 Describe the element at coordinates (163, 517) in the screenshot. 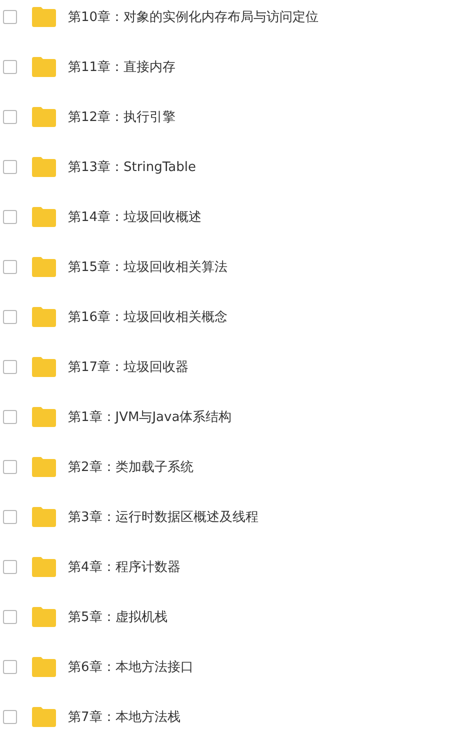

I see `folder-name: 第3章：运行时数据区概述及线程` at that location.